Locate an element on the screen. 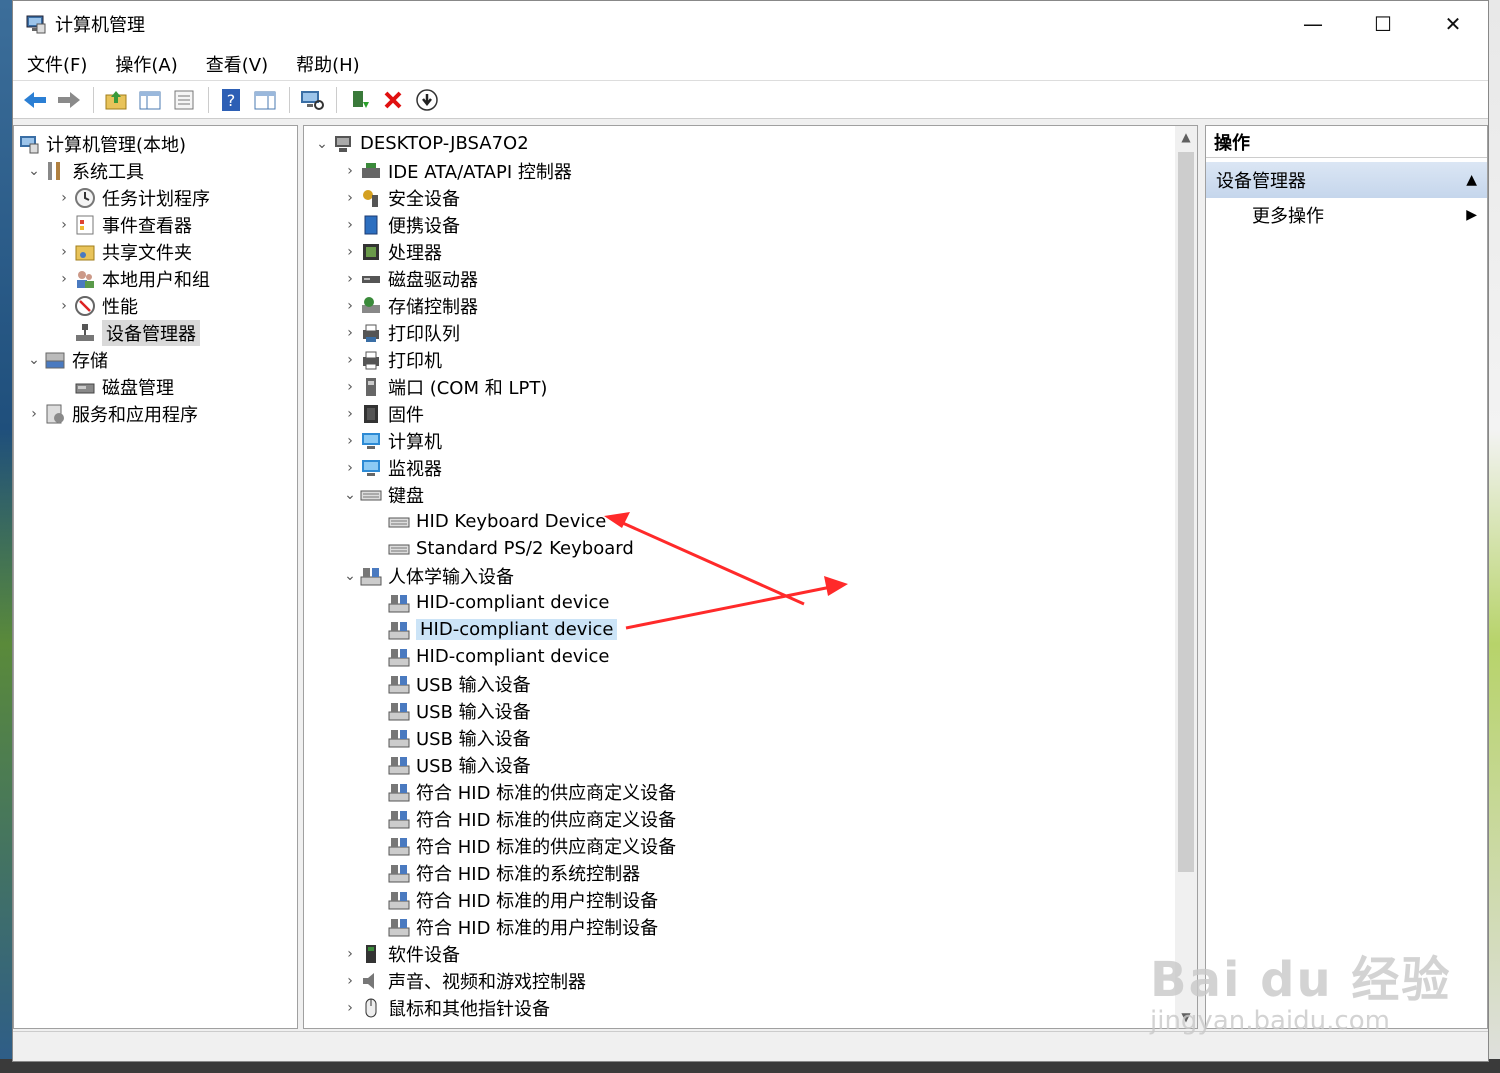 The width and height of the screenshot is (1500, 1073). minimize-icon: — is located at coordinates (1313, 24).